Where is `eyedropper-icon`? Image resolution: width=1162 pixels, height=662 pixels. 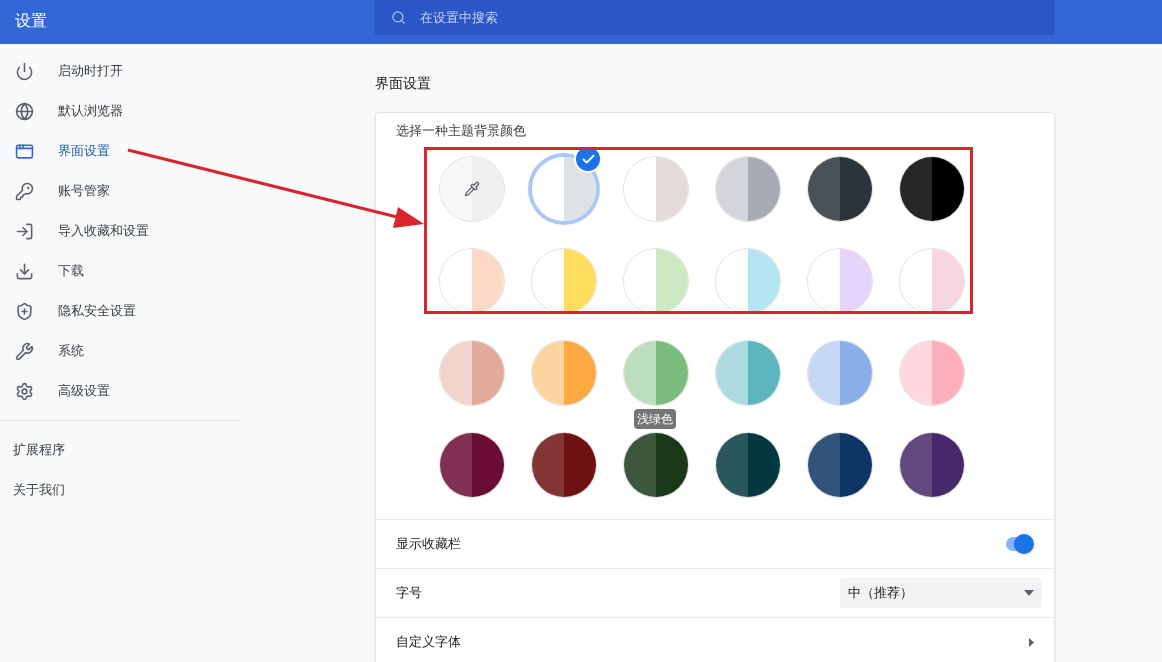 eyedropper-icon is located at coordinates (472, 189).